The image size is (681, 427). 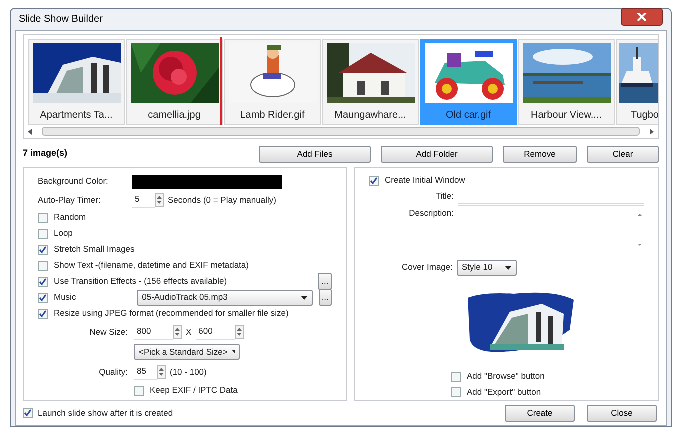 I want to click on checkbox-label: Resize using JPEG format (recommended for smaller file size), so click(x=171, y=313).